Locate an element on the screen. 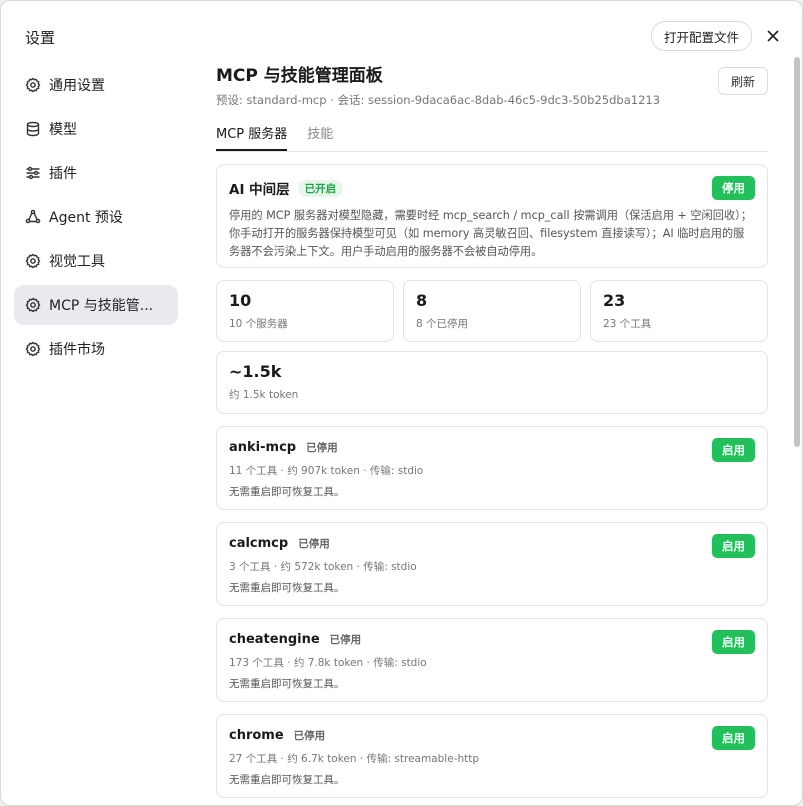 This screenshot has width=803, height=806. database-icon is located at coordinates (33, 129).